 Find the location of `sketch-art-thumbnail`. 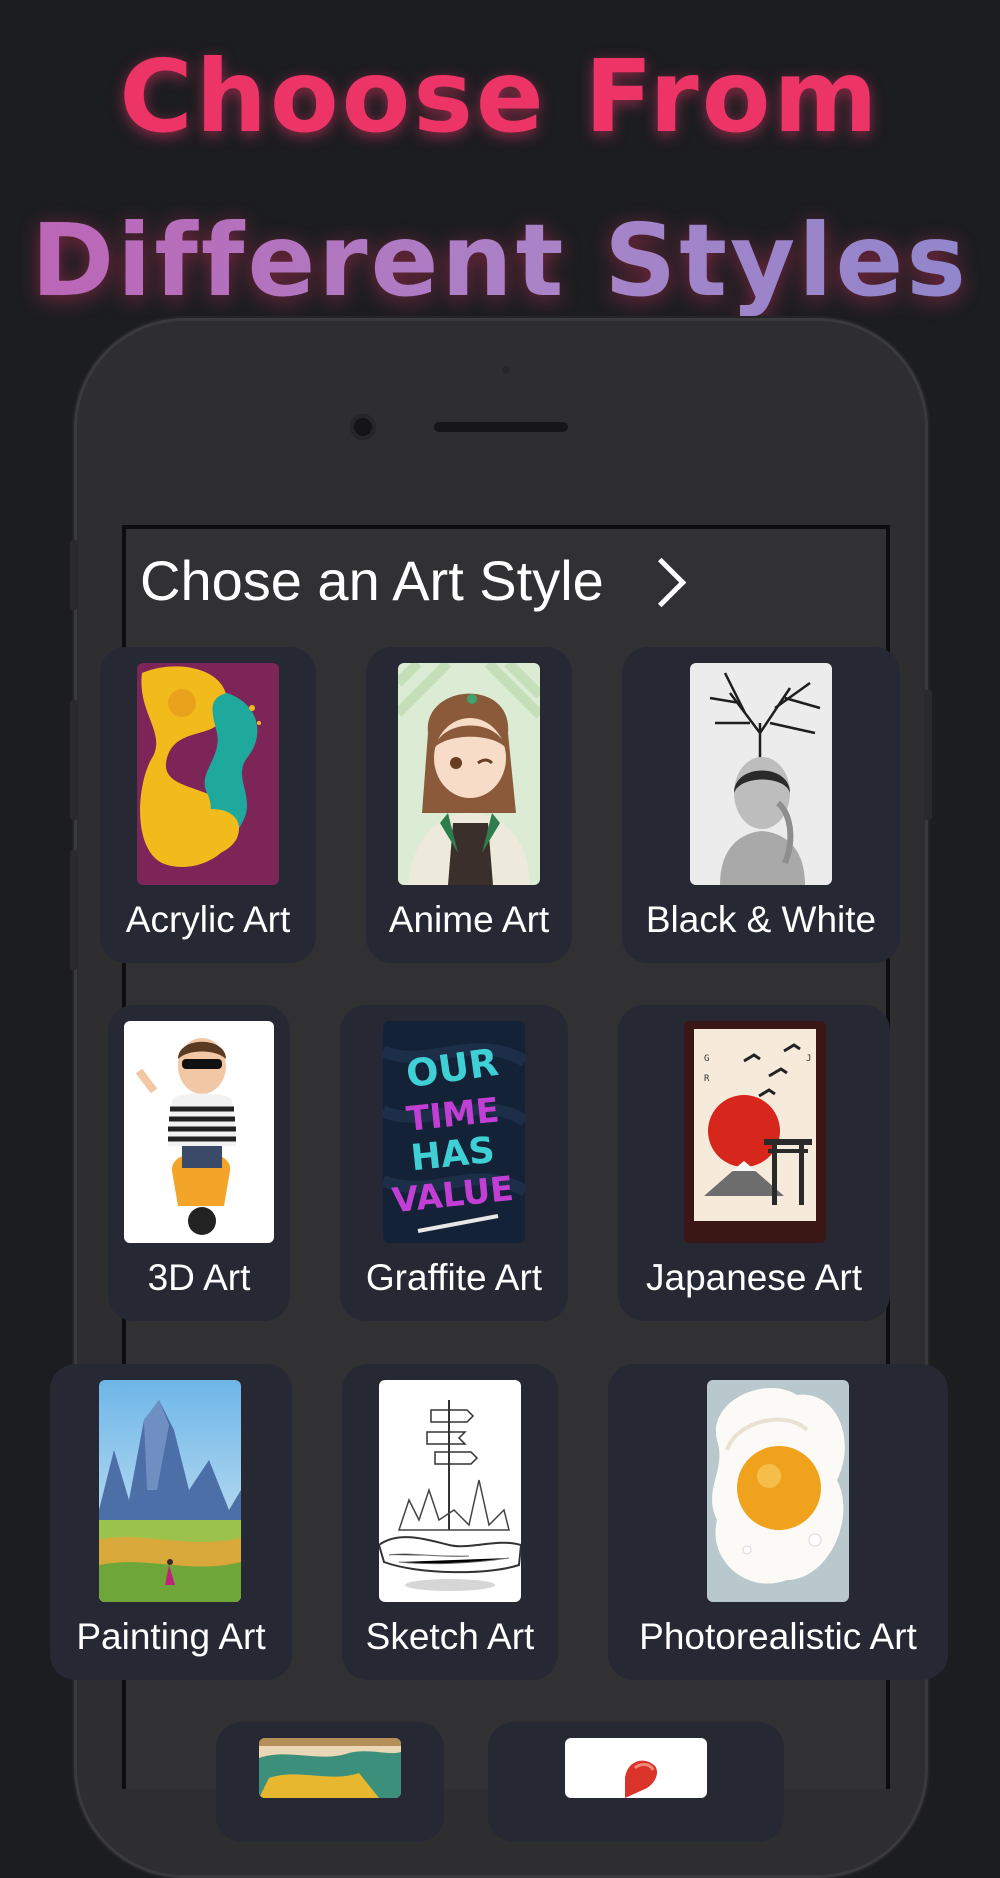

sketch-art-thumbnail is located at coordinates (450, 1491).